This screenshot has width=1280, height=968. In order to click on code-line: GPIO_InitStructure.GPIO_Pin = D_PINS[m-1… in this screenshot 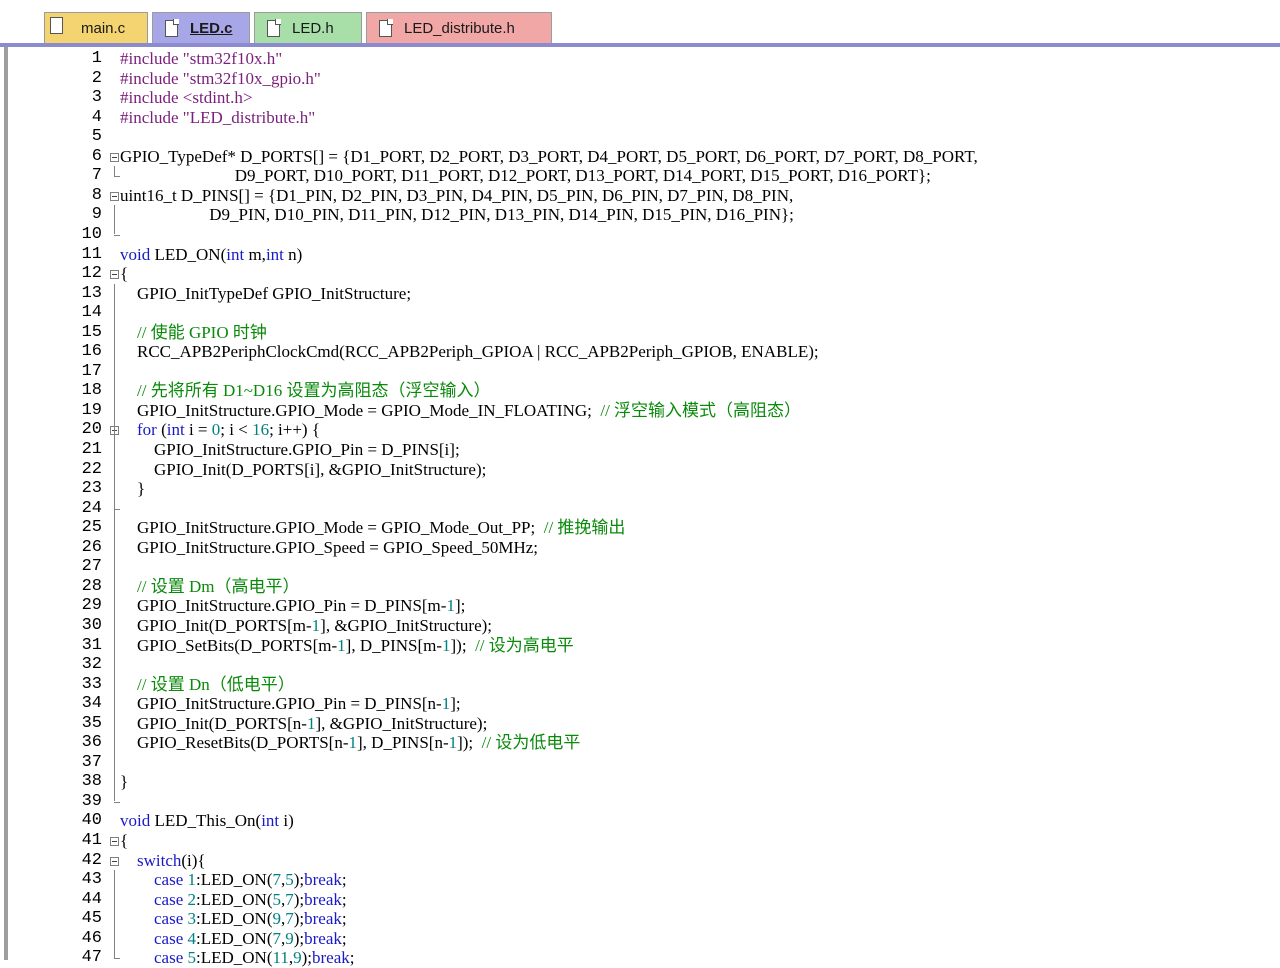, I will do `click(292, 606)`.